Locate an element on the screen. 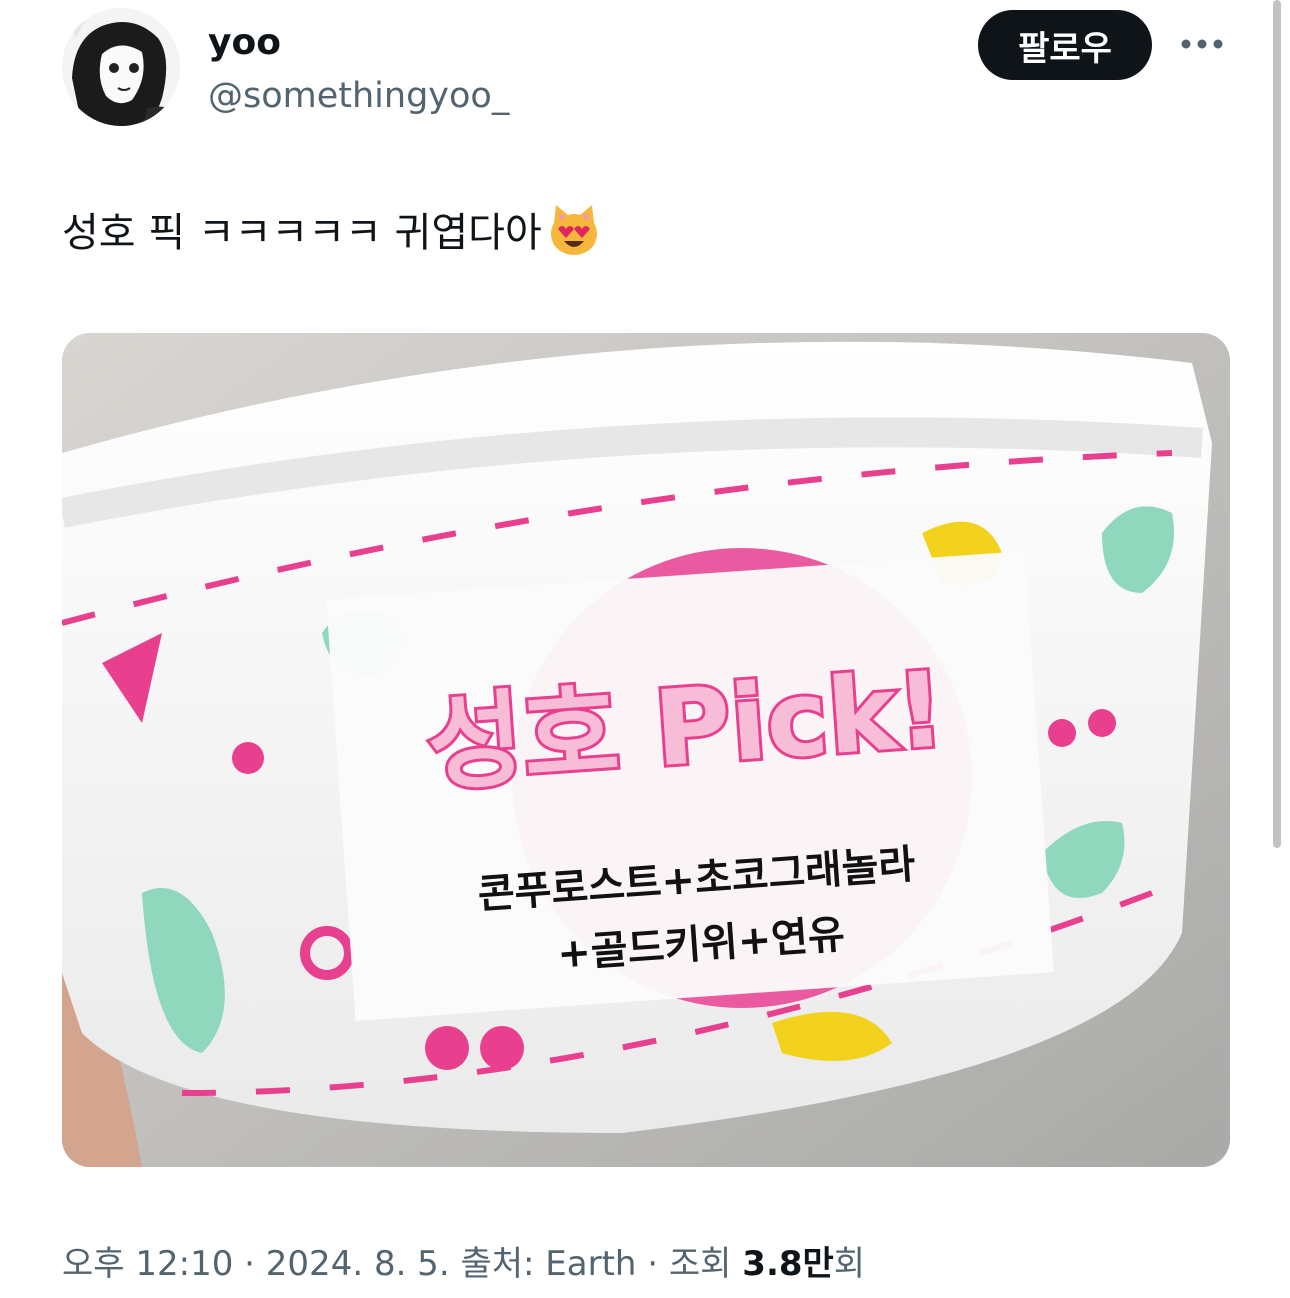 This screenshot has width=1290, height=1298. more-options-button is located at coordinates (1202, 44).